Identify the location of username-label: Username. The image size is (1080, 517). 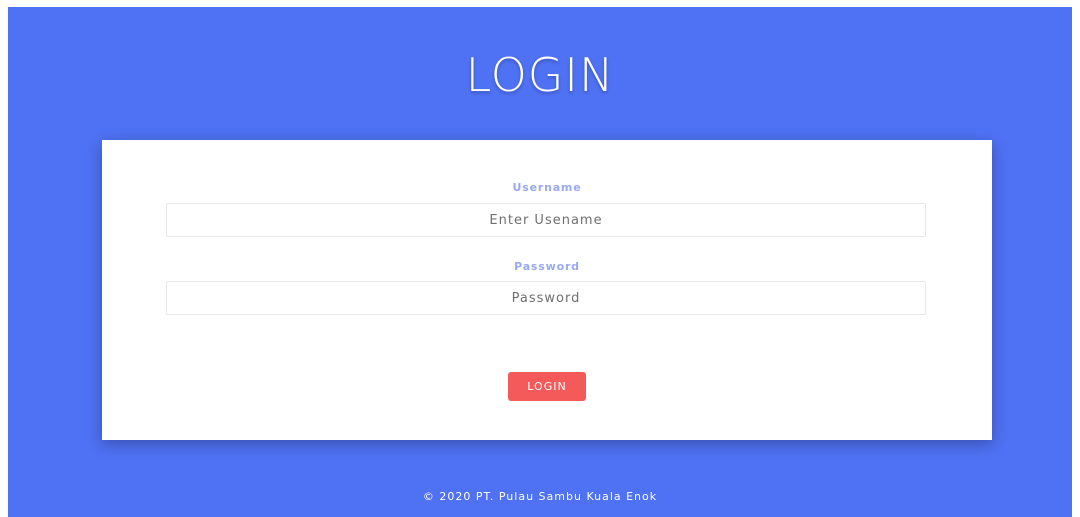
(547, 187).